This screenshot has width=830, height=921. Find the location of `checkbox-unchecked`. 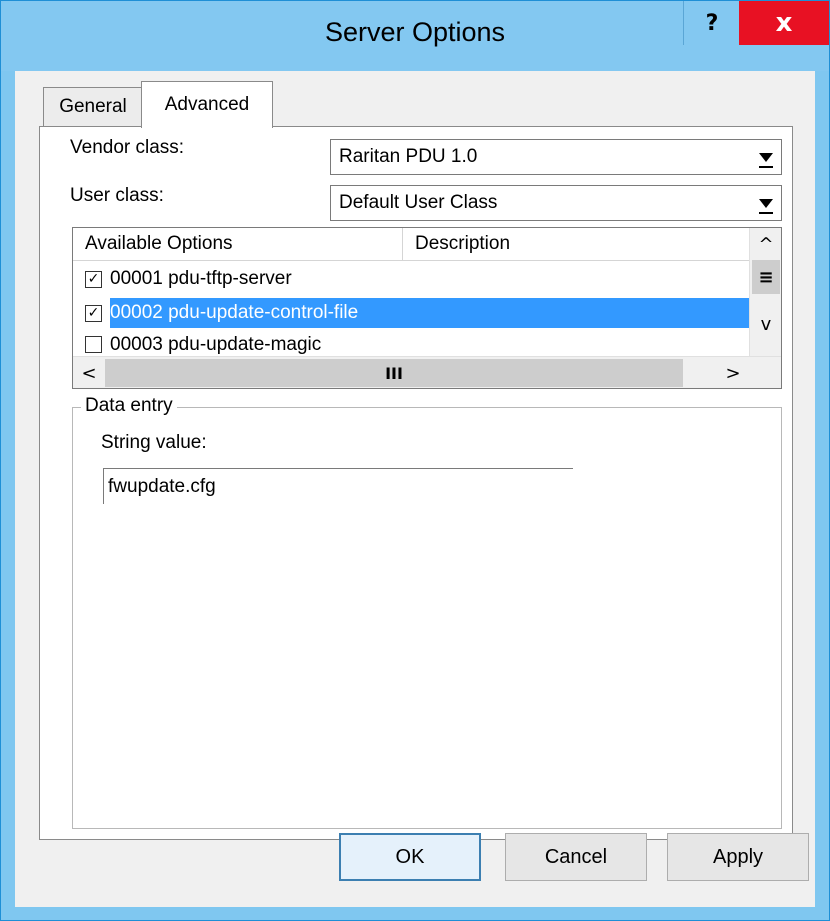

checkbox-unchecked is located at coordinates (93, 344).